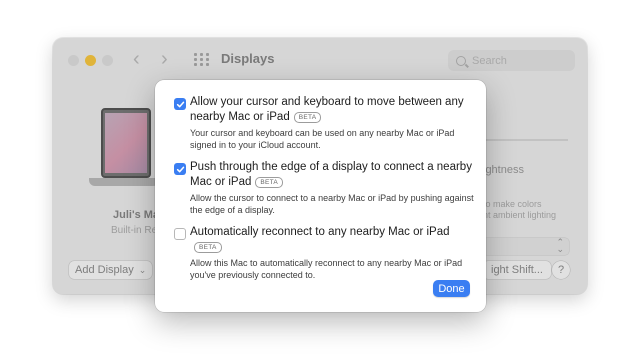 The height and width of the screenshot is (360, 640). Describe the element at coordinates (104, 270) in the screenshot. I see `add-display-label: Add Display` at that location.